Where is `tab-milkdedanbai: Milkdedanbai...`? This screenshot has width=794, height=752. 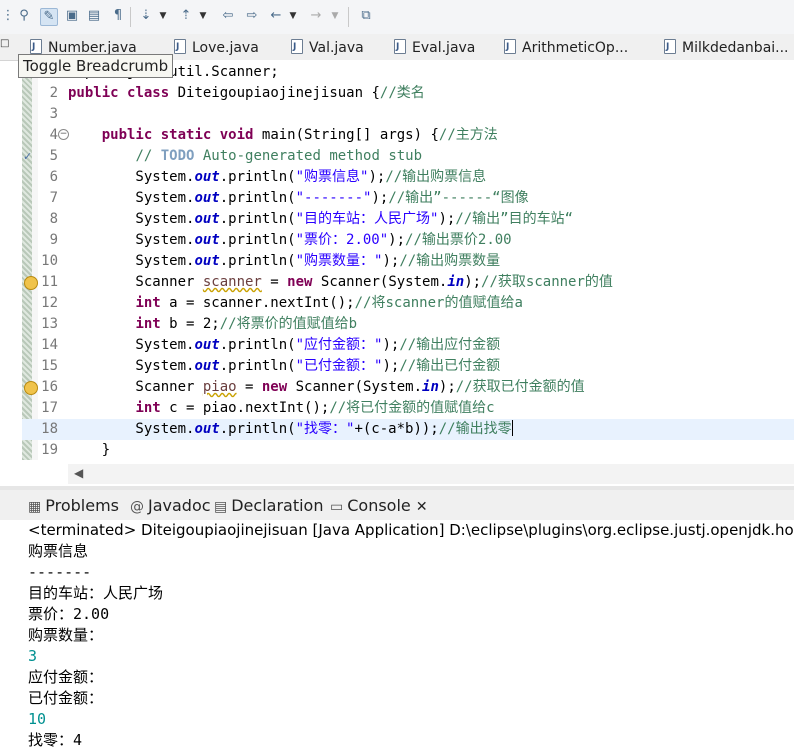
tab-milkdedanbai: Milkdedanbai... is located at coordinates (726, 47).